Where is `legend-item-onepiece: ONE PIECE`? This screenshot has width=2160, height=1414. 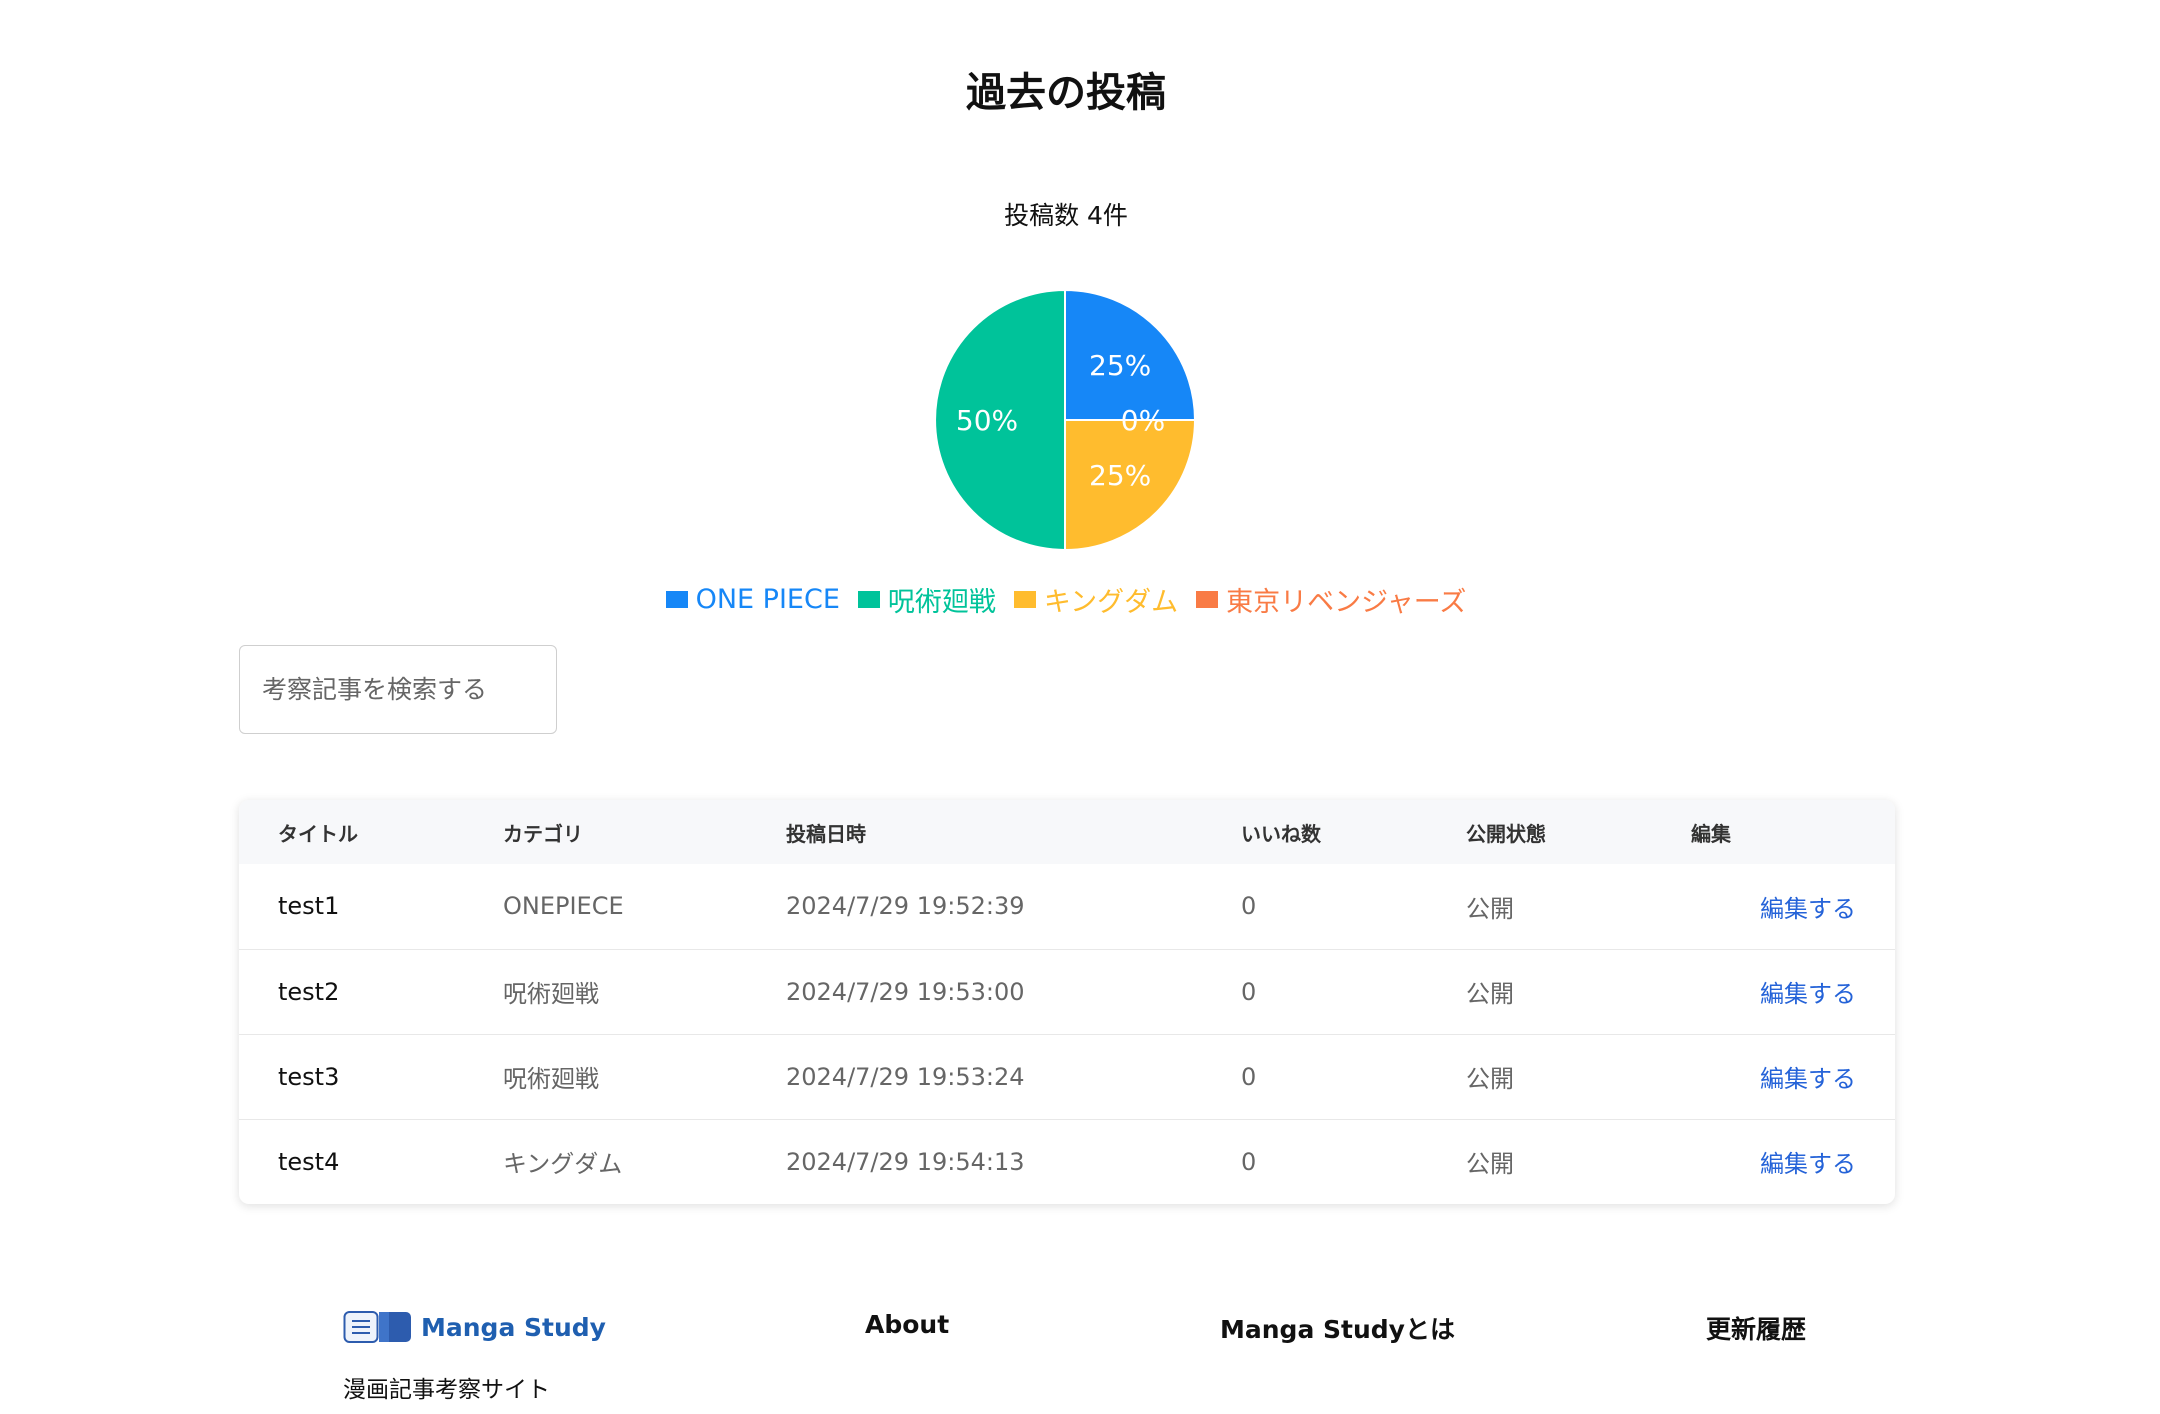
legend-item-onepiece: ONE PIECE is located at coordinates (752, 599).